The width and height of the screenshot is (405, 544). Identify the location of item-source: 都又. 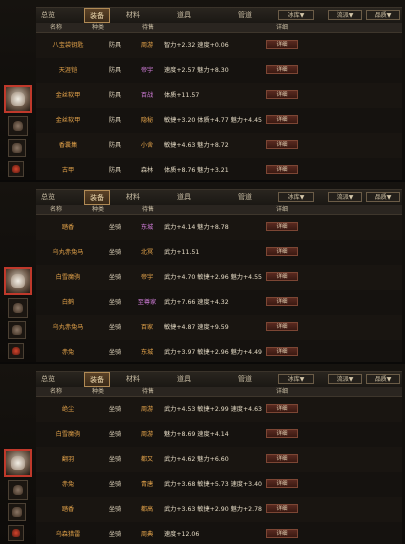
(147, 459).